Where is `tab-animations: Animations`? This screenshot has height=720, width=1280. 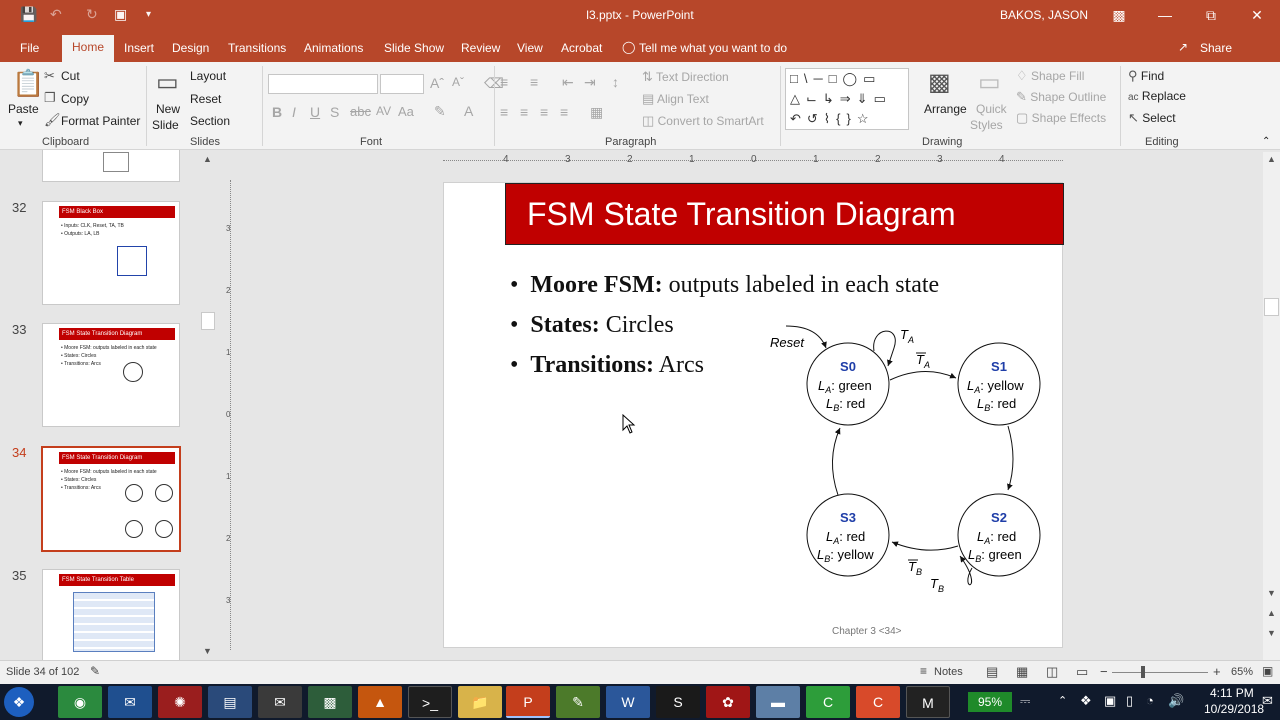 tab-animations: Animations is located at coordinates (333, 48).